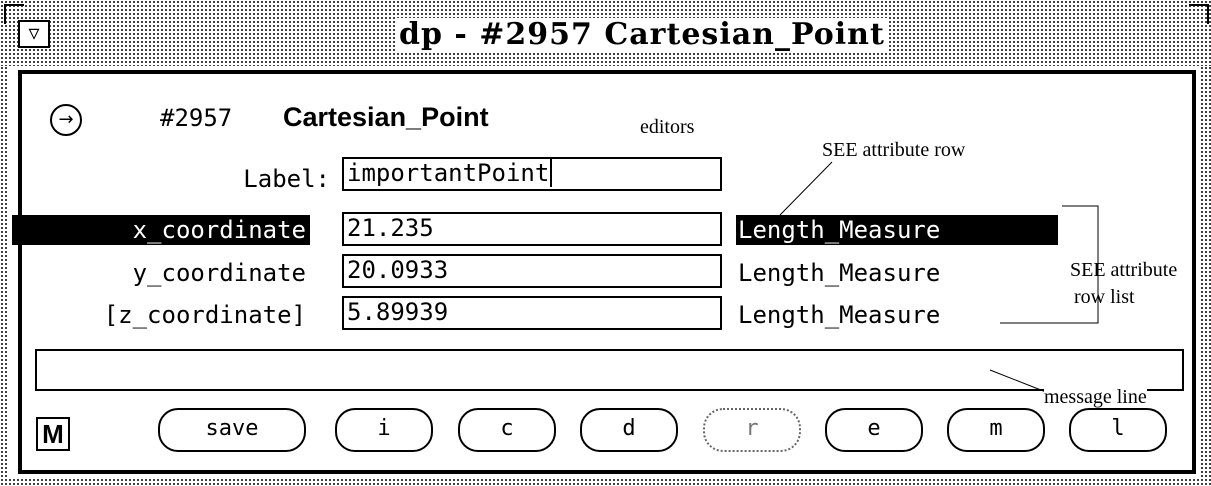  Describe the element at coordinates (1095, 397) in the screenshot. I see `annotation-message-line: message line` at that location.